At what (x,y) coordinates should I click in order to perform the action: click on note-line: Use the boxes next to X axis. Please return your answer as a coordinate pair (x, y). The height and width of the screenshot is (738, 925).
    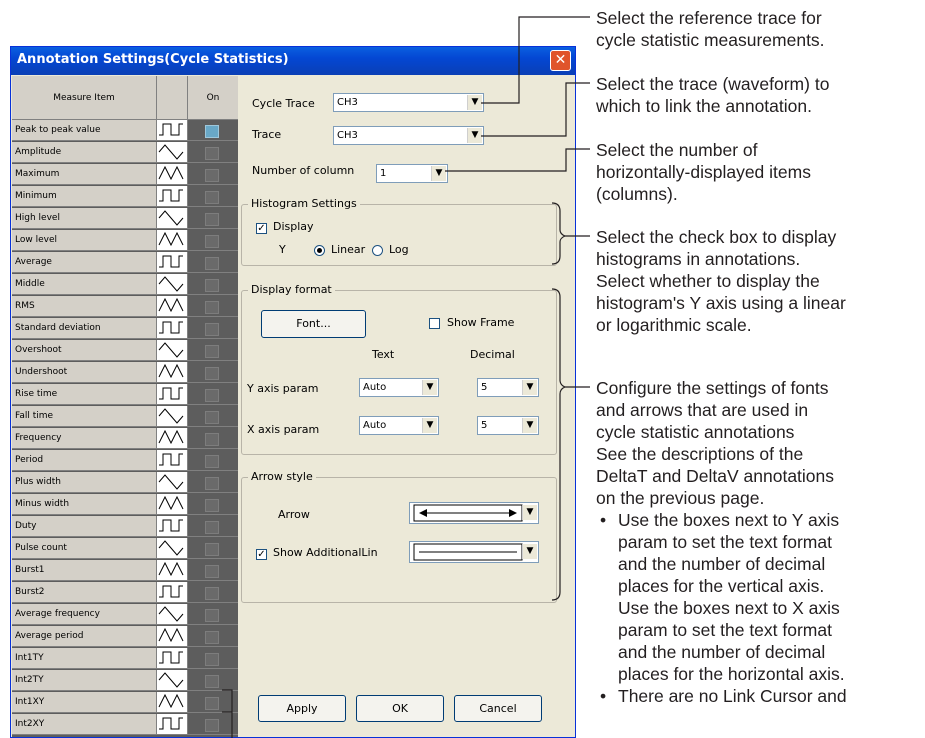
    Looking at the image, I should click on (729, 608).